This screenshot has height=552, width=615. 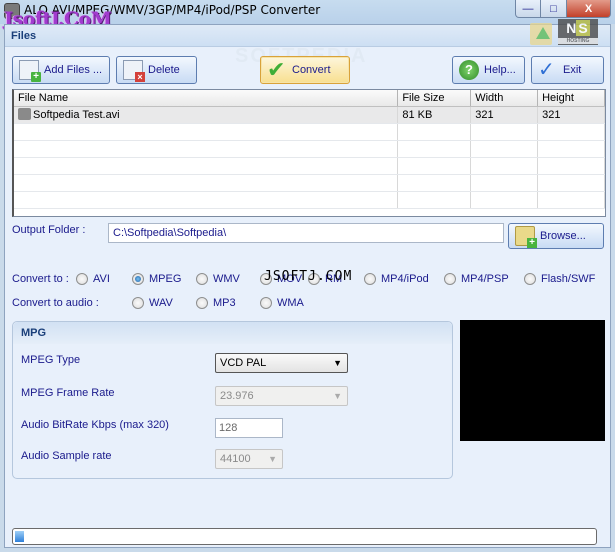 I want to click on audio-bitrate-input: 128, so click(x=249, y=428).